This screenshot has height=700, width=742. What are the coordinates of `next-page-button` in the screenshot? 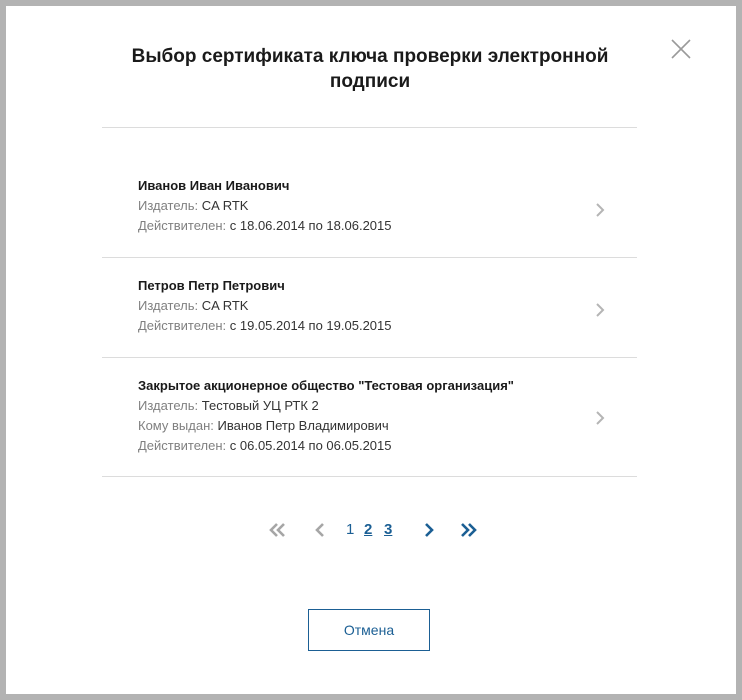 It's located at (429, 530).